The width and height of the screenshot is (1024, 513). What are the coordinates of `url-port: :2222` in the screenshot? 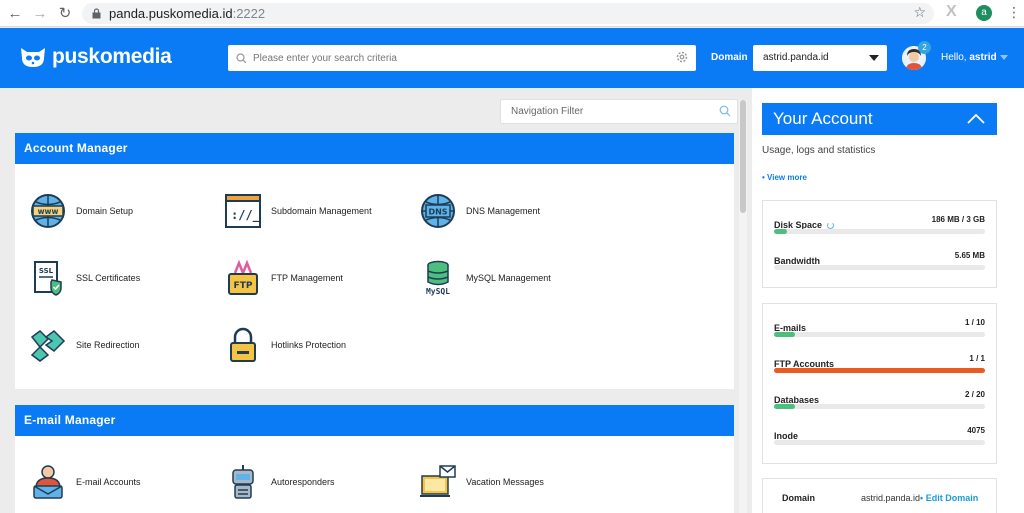 It's located at (249, 13).